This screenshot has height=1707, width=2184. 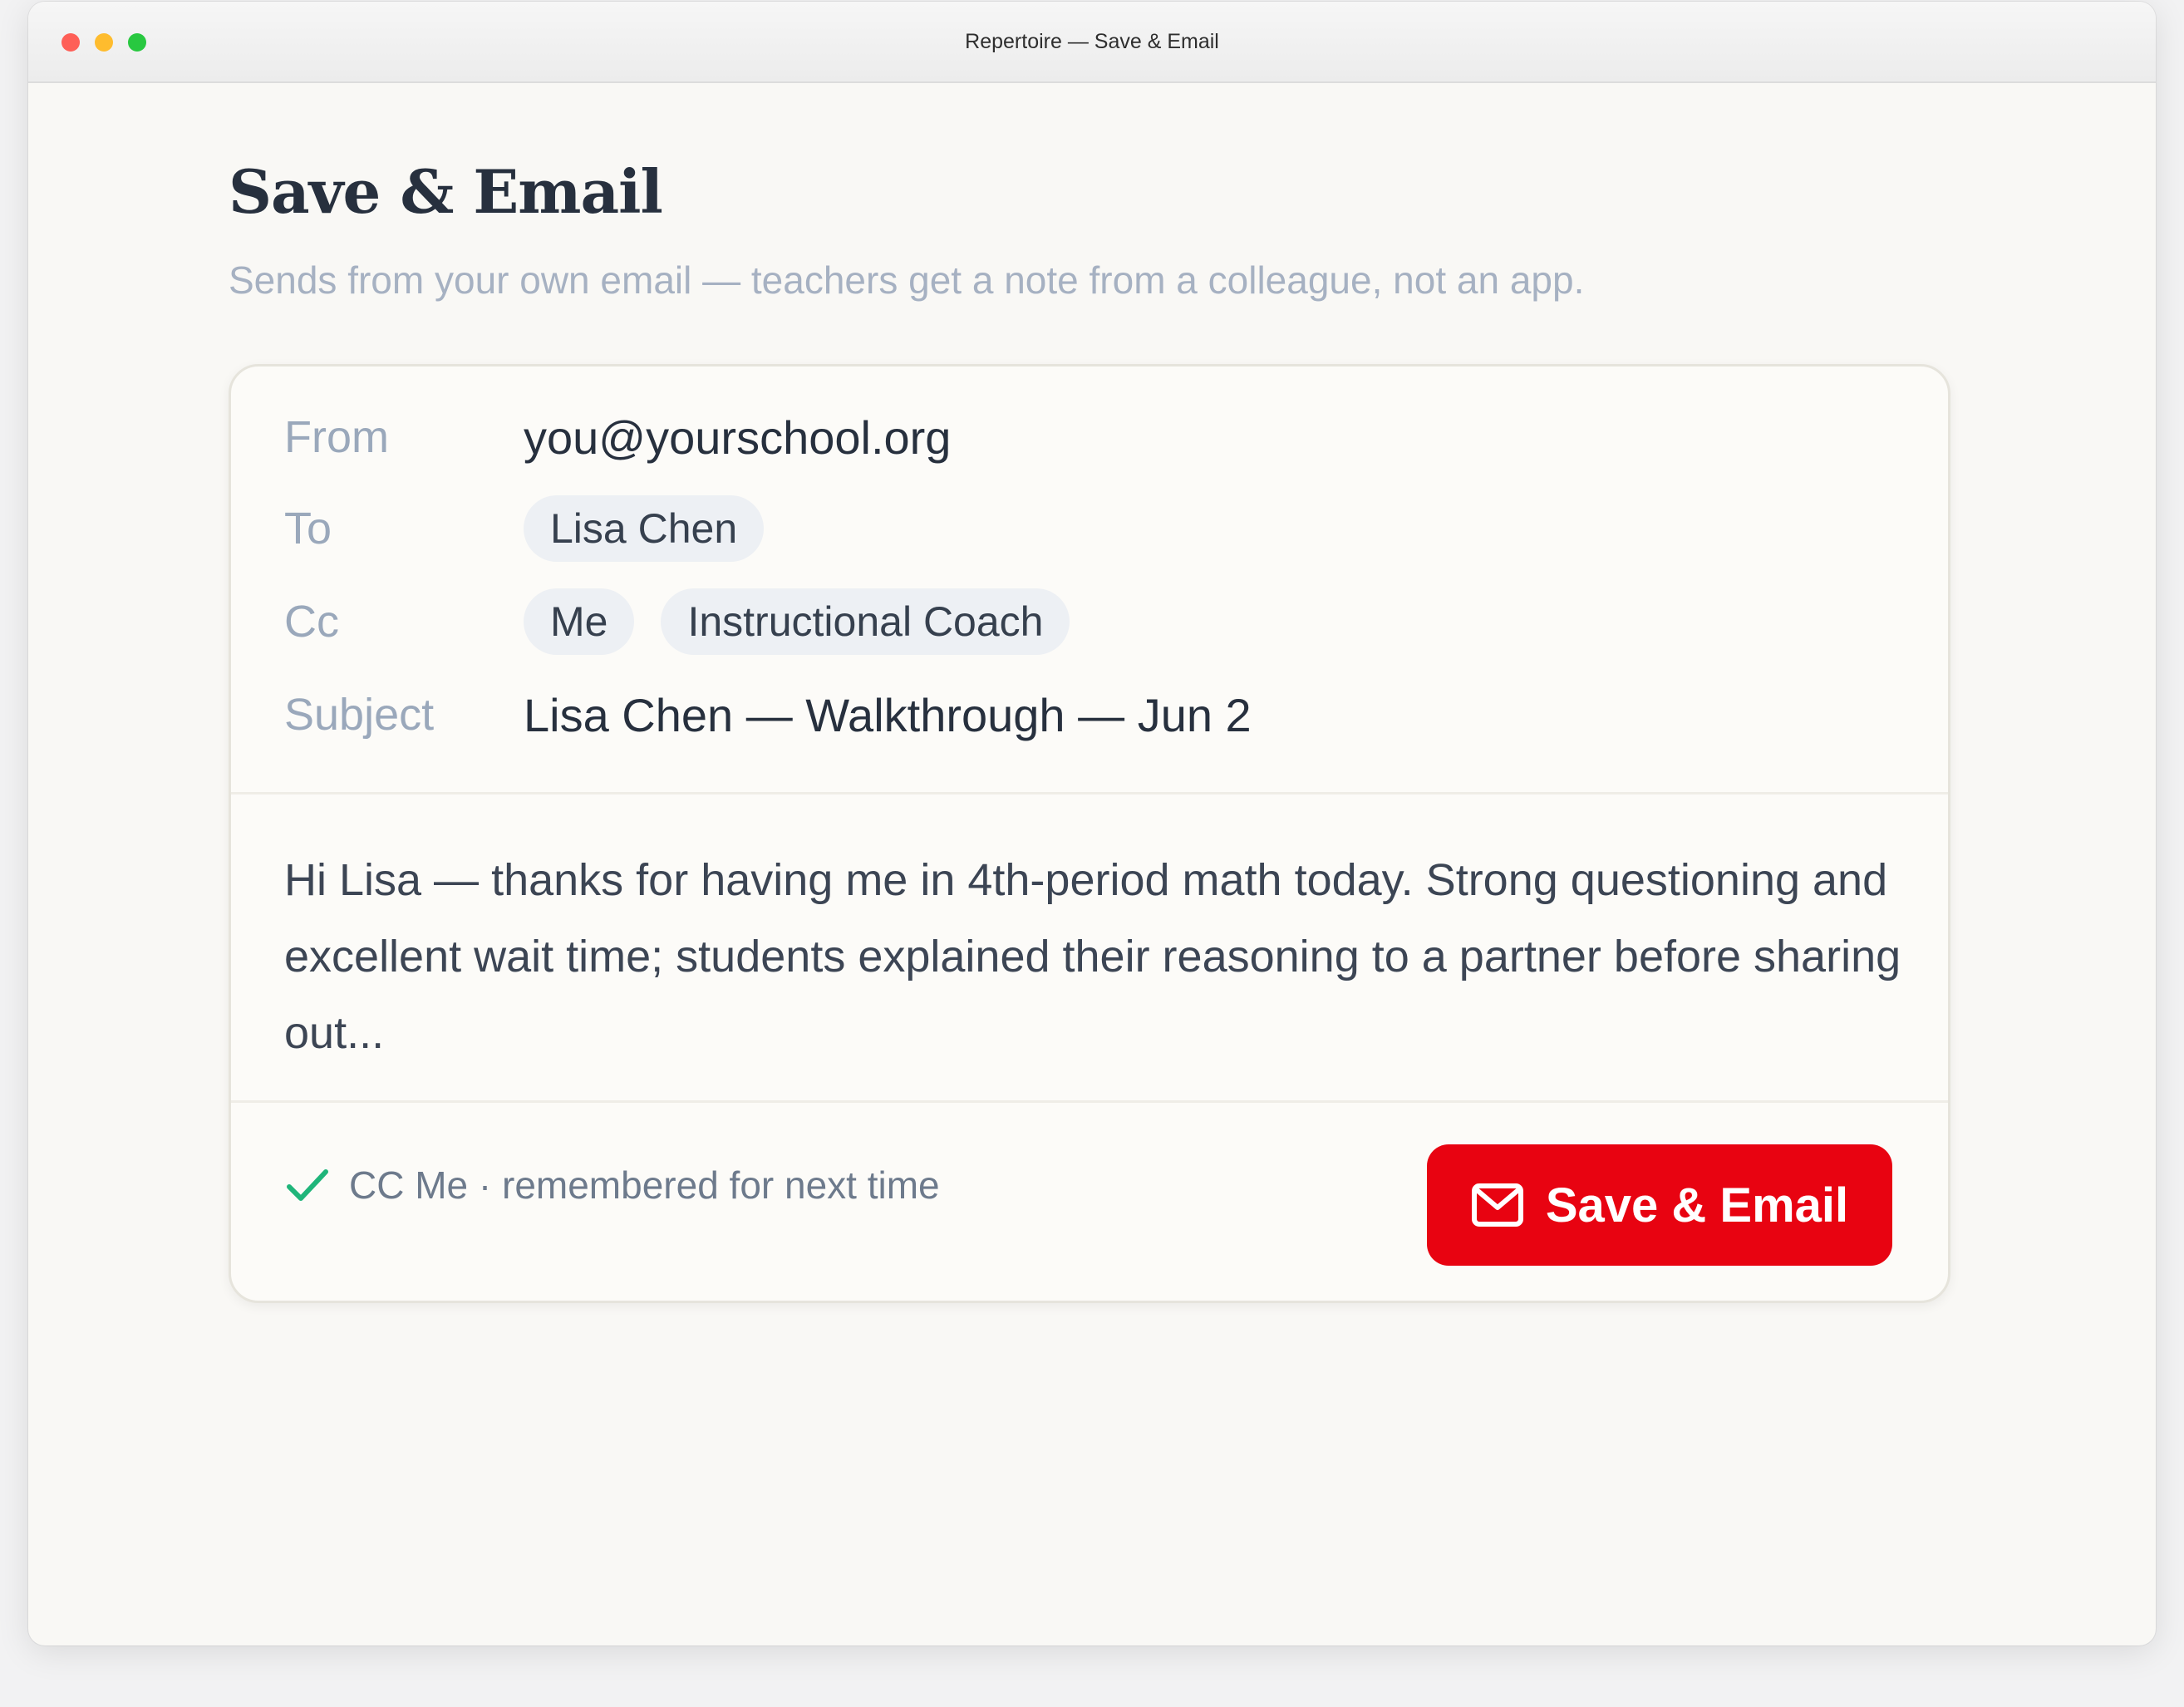 What do you see at coordinates (1497, 1205) in the screenshot?
I see `mail-icon` at bounding box center [1497, 1205].